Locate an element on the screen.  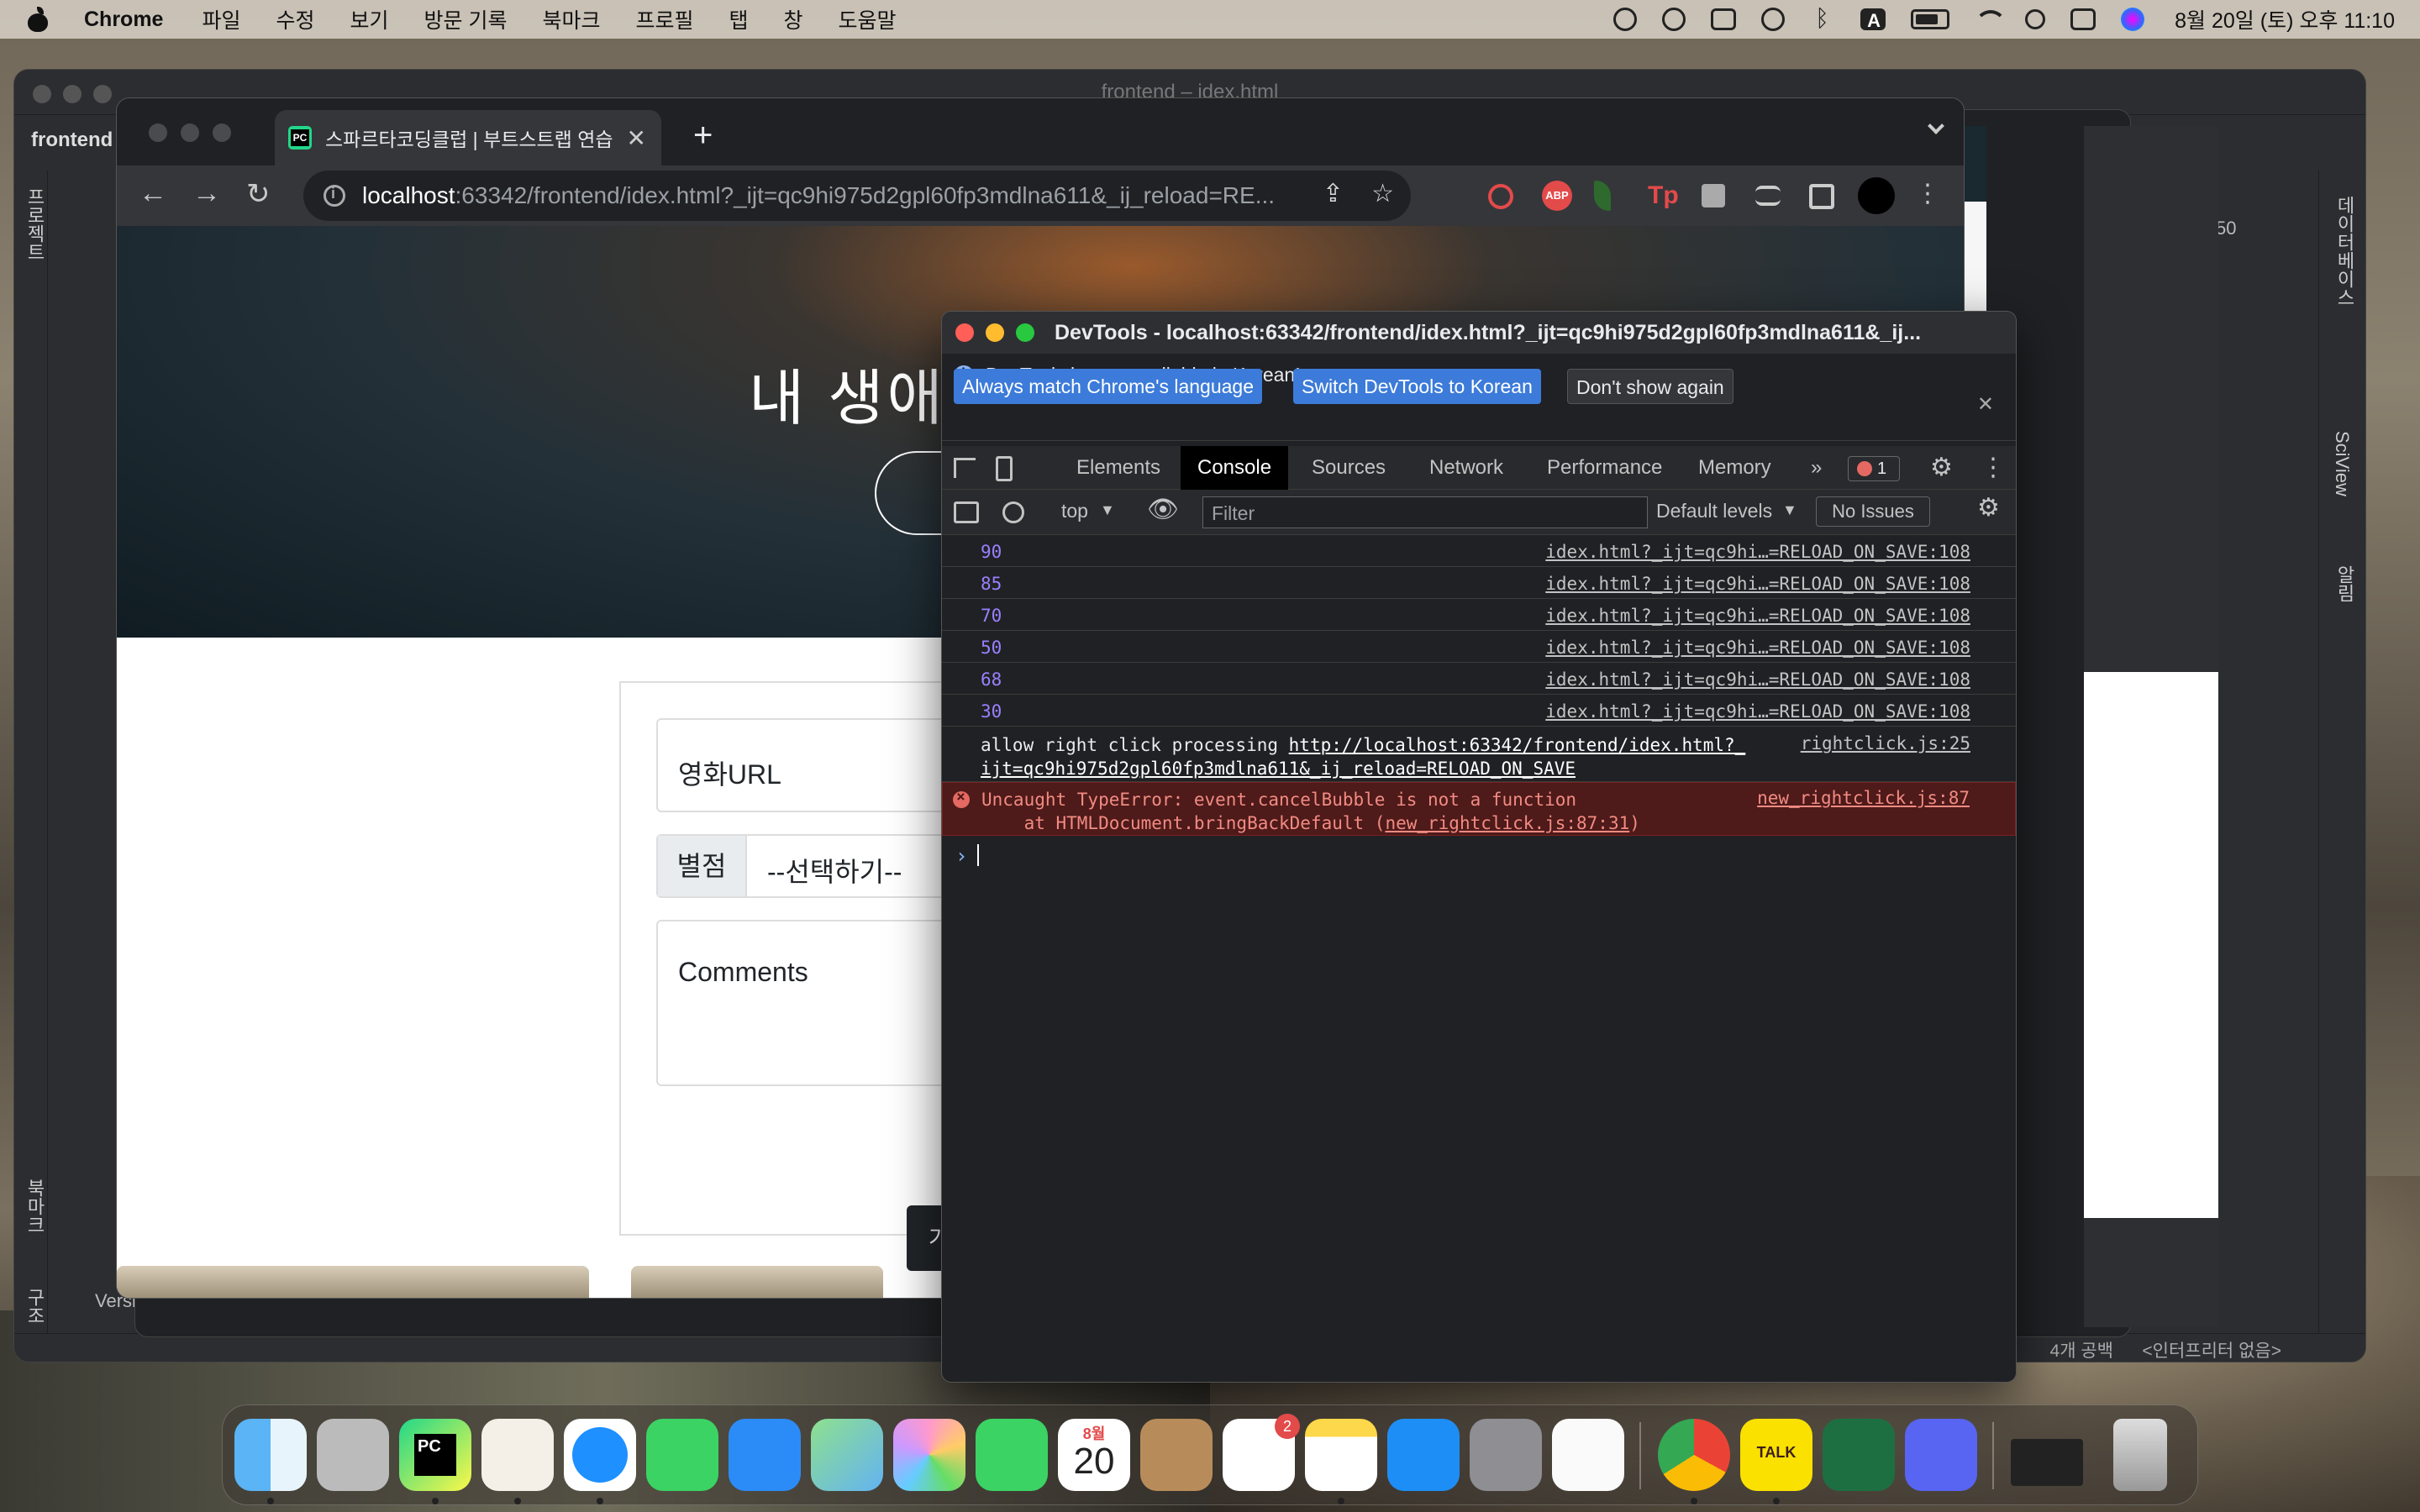
input-source-icon is located at coordinates (1873, 20).